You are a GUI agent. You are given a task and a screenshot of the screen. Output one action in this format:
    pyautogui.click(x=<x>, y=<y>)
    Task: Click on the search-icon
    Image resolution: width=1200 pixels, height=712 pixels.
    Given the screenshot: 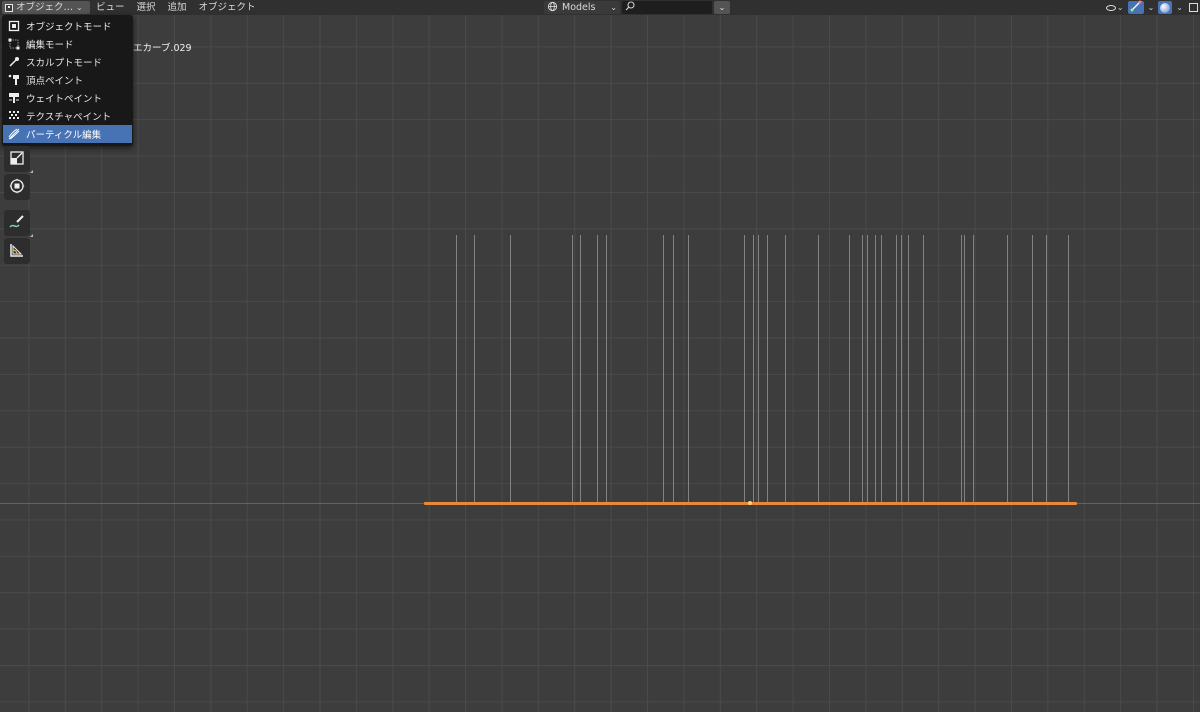 What is the action you would take?
    pyautogui.click(x=630, y=7)
    